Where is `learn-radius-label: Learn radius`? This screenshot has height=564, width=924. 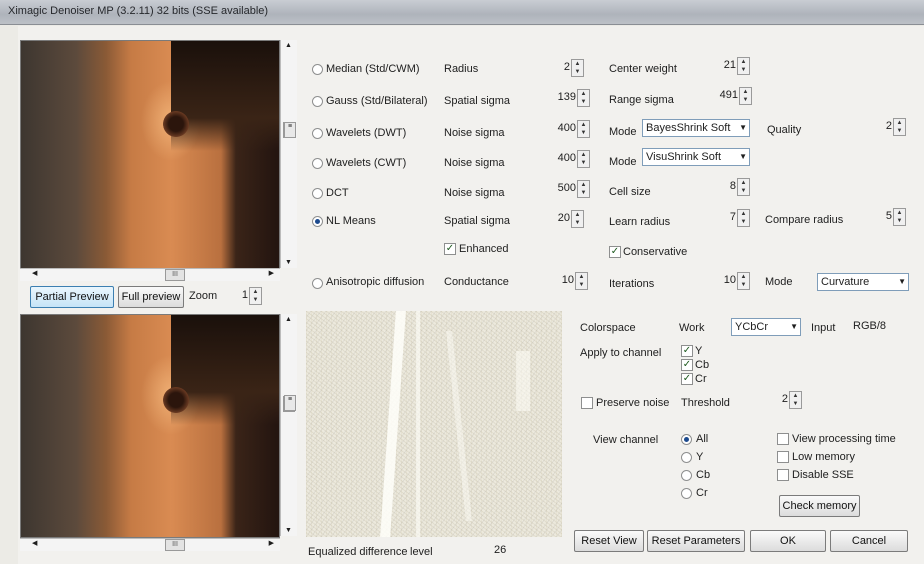
learn-radius-label: Learn radius is located at coordinates (640, 222).